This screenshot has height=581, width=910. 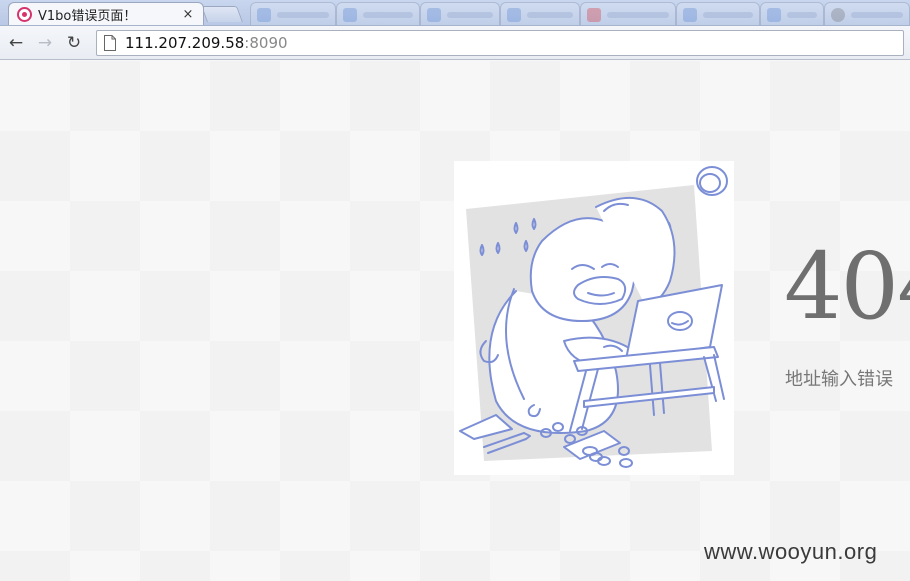 What do you see at coordinates (185, 43) in the screenshot?
I see `url-host: 111.207.209.58` at bounding box center [185, 43].